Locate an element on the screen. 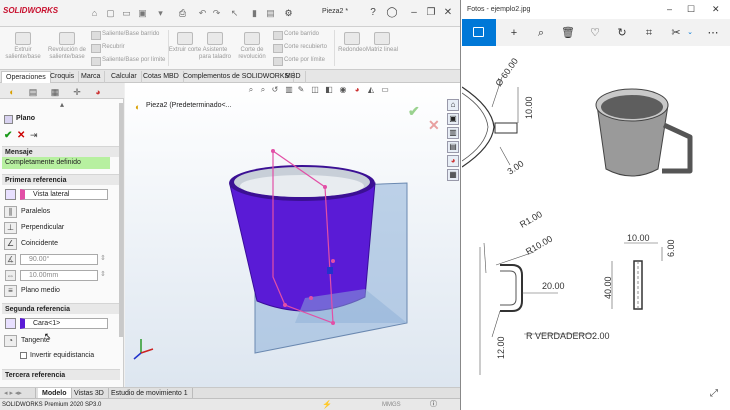 Image resolution: width=730 pixels, height=410 pixels. mensaje-header: Mensaje is located at coordinates (61, 151).